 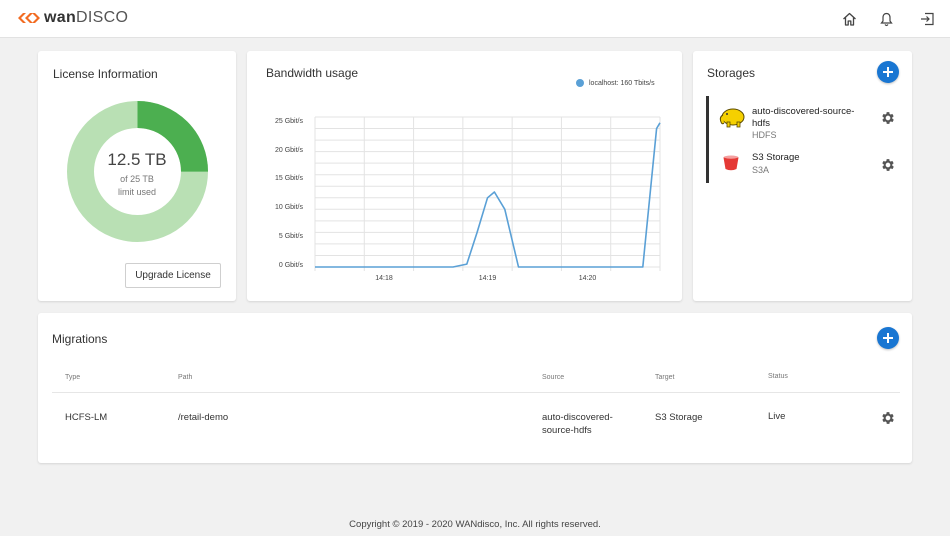 What do you see at coordinates (487, 278) in the screenshot?
I see `x-tick-label: 14:19` at bounding box center [487, 278].